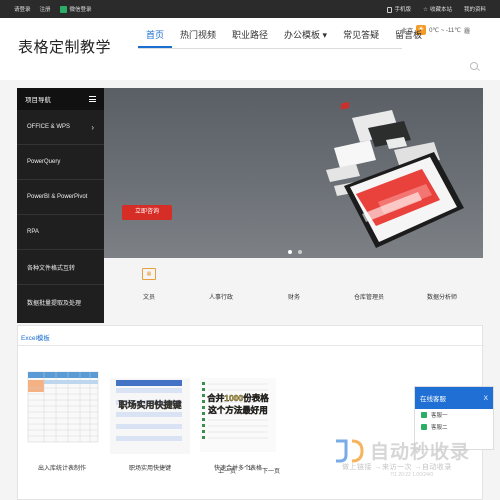 The width and height of the screenshot is (500, 500). I want to click on mobile-link: 手机版, so click(398, 9).